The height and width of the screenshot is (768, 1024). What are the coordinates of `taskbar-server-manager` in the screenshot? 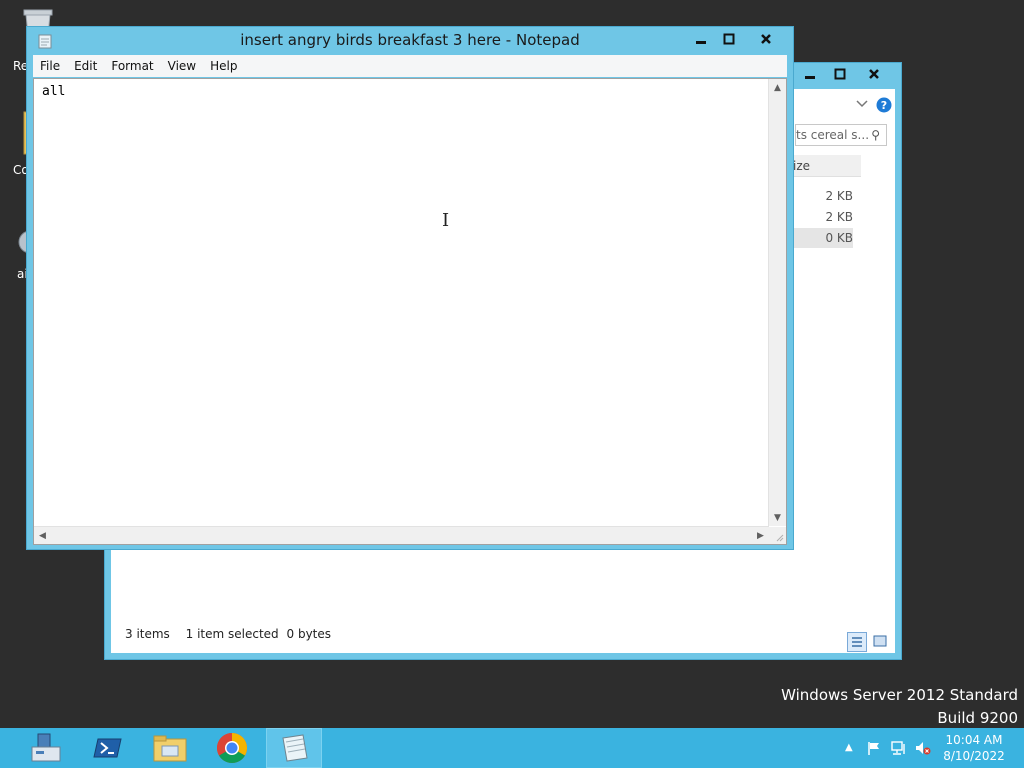 It's located at (46, 748).